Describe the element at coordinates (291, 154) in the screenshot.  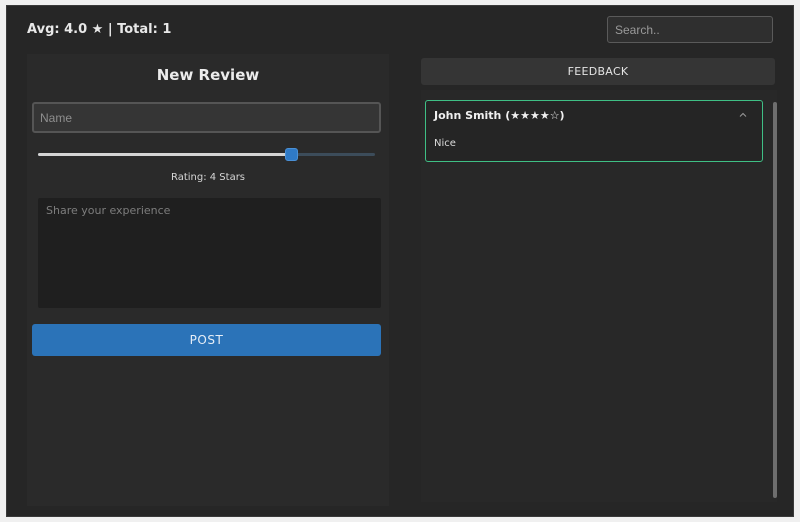
I see `slider-thumb` at that location.